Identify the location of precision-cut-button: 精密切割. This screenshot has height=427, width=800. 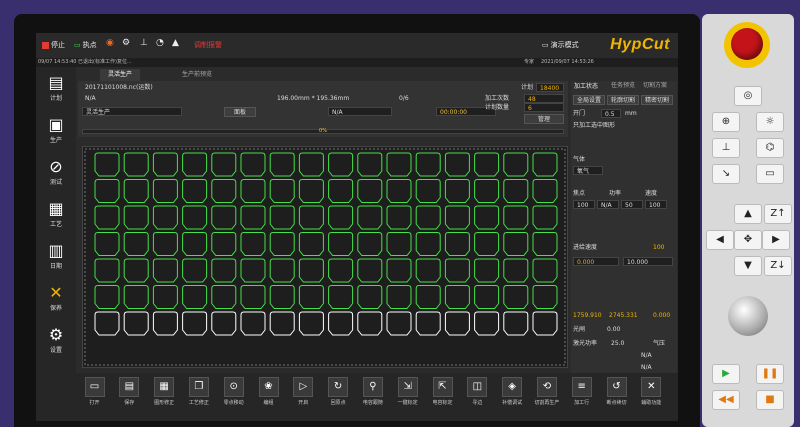
(657, 100).